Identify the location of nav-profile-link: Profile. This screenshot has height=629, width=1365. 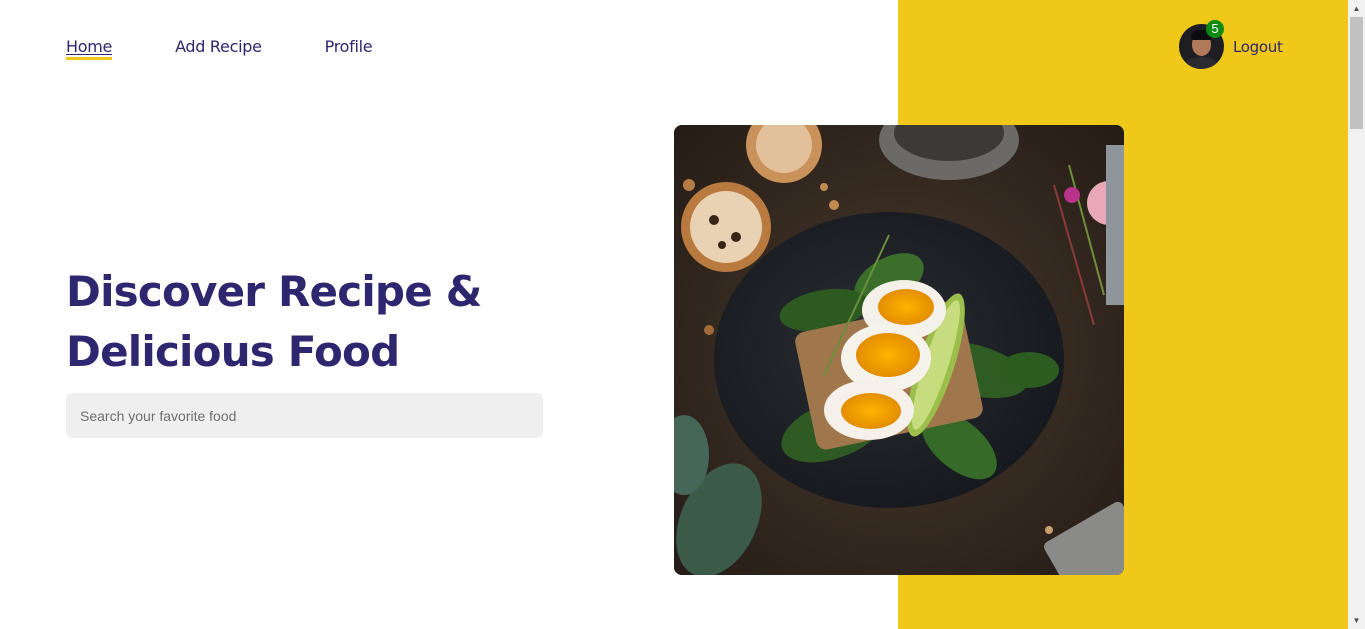
(349, 47).